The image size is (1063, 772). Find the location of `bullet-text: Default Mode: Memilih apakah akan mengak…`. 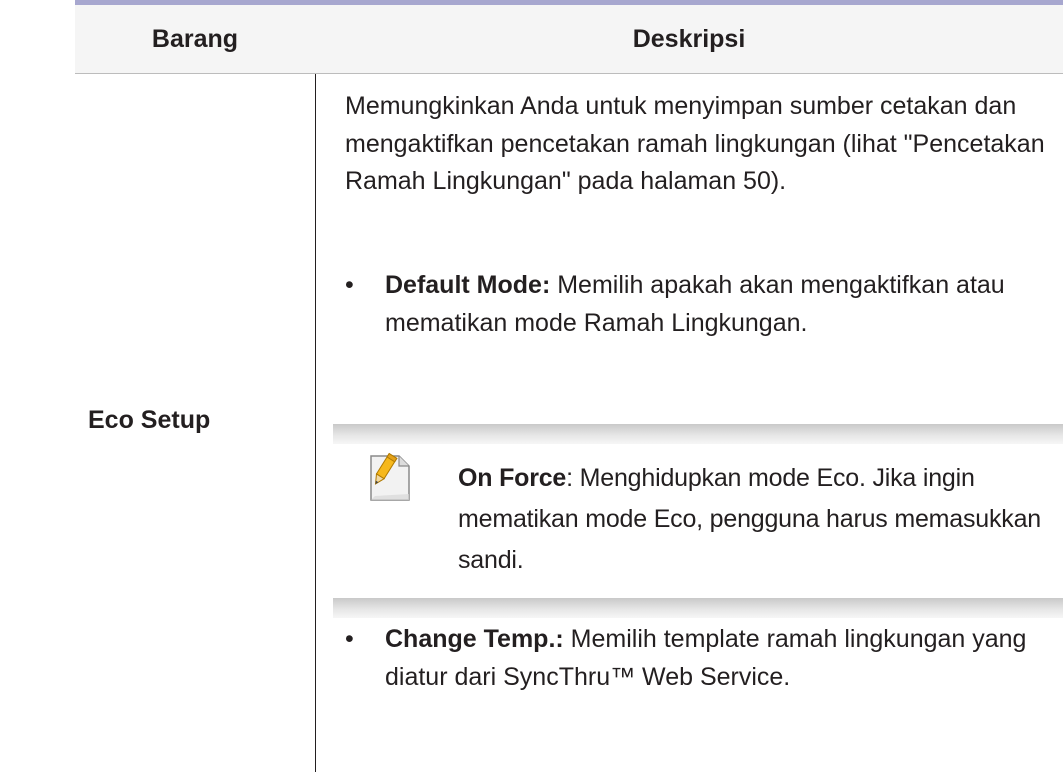

bullet-text: Default Mode: Memilih apakah akan mengak… is located at coordinates (715, 304).